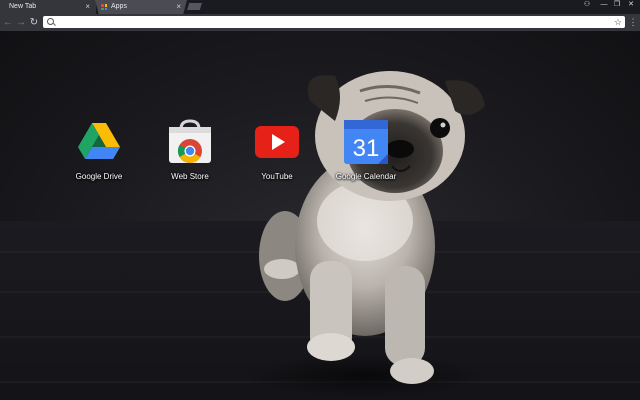  I want to click on profile-icon: ⚇, so click(587, 5).